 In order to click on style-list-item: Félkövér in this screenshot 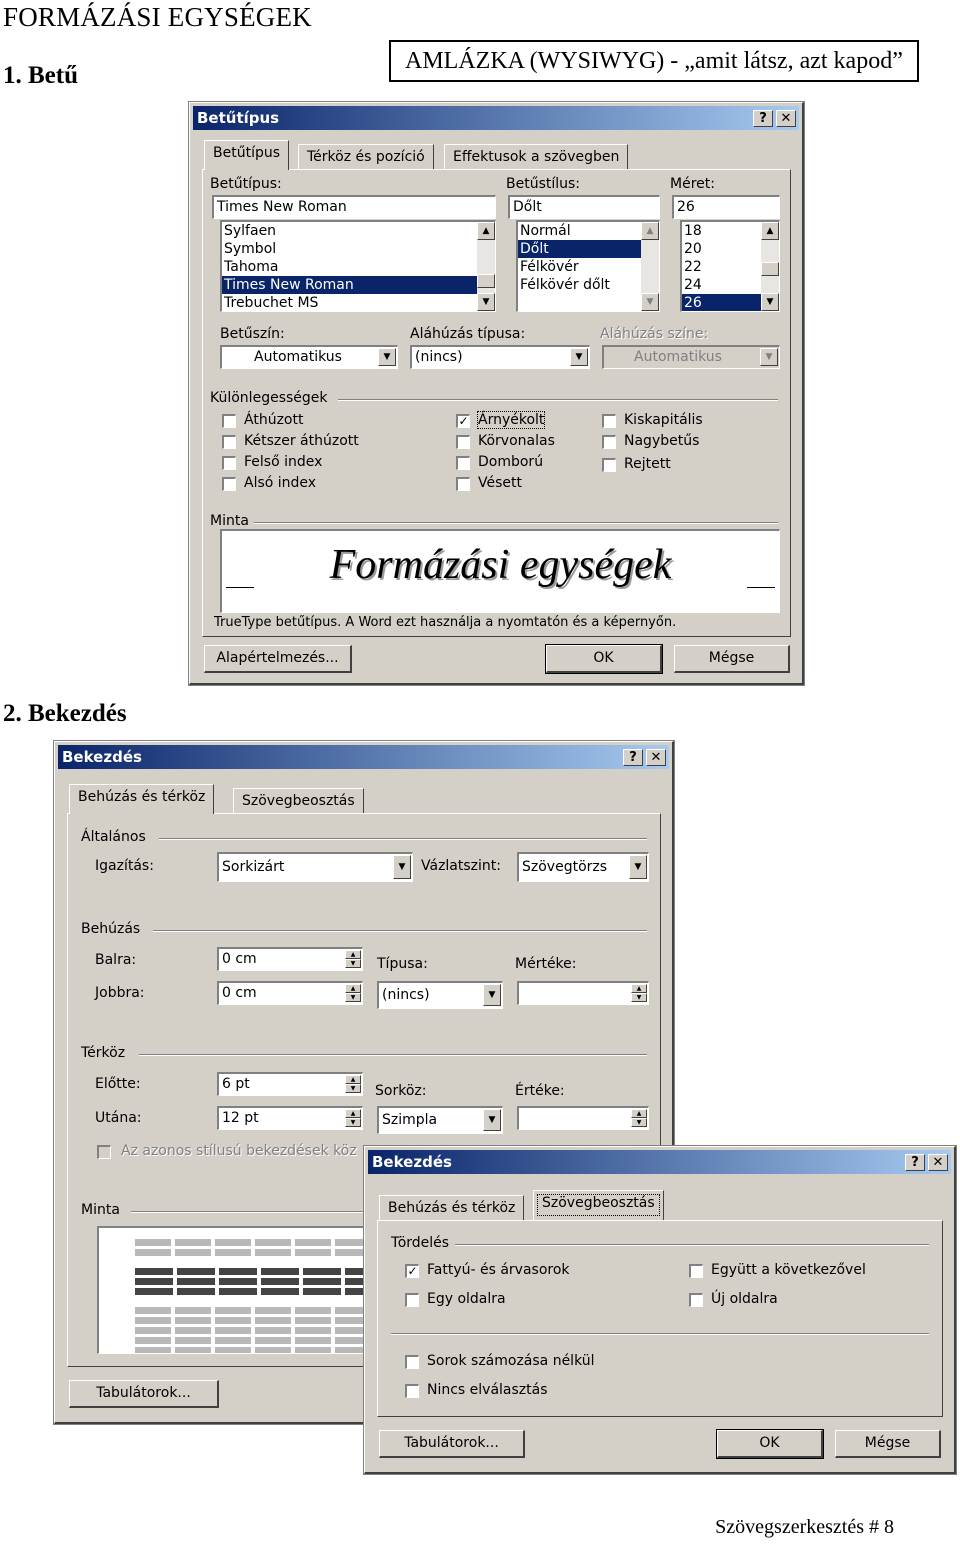, I will do `click(588, 267)`.